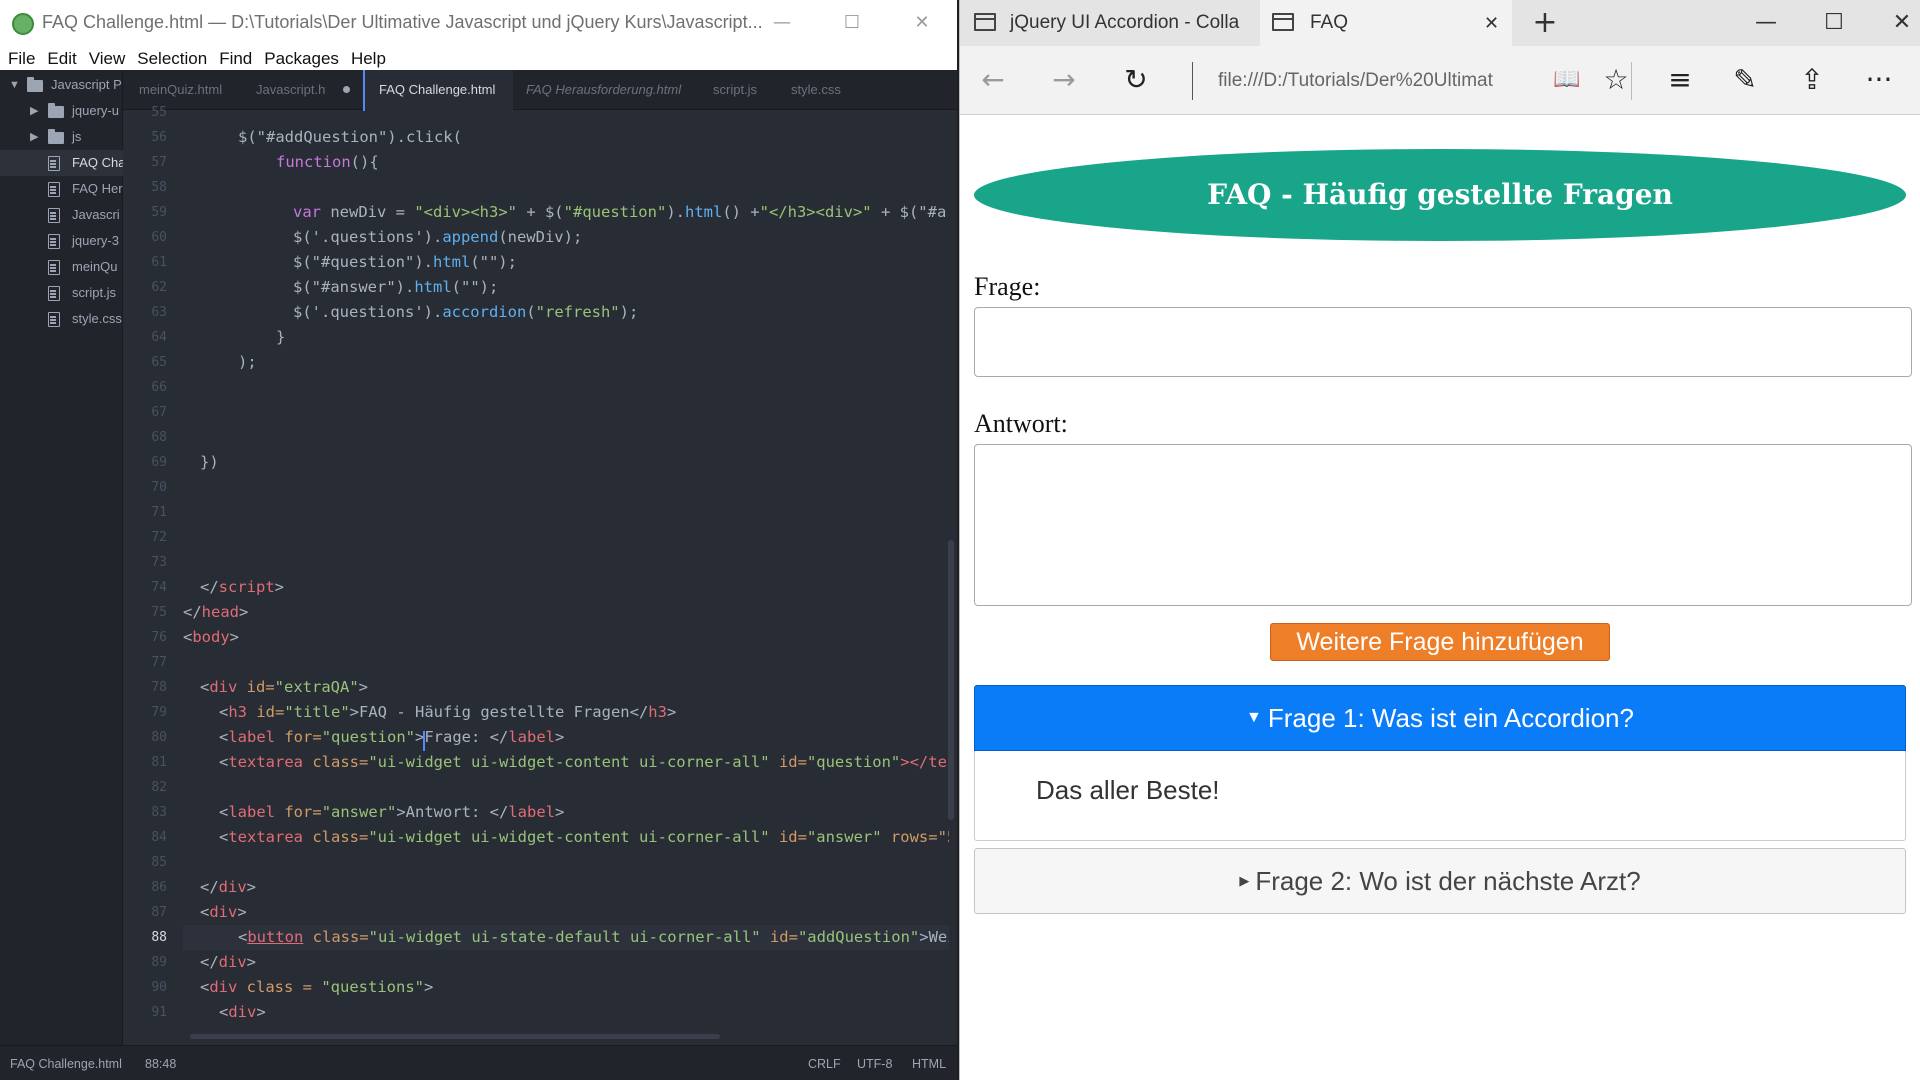  Describe the element at coordinates (66, 1064) in the screenshot. I see `status-file-name: FAQ Challenge.html` at that location.